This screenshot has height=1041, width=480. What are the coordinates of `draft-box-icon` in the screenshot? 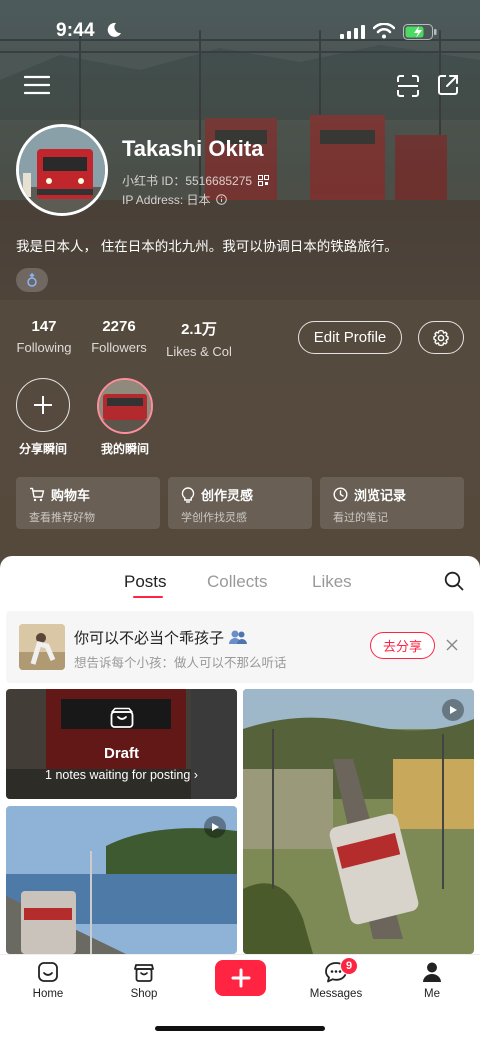 It's located at (122, 717).